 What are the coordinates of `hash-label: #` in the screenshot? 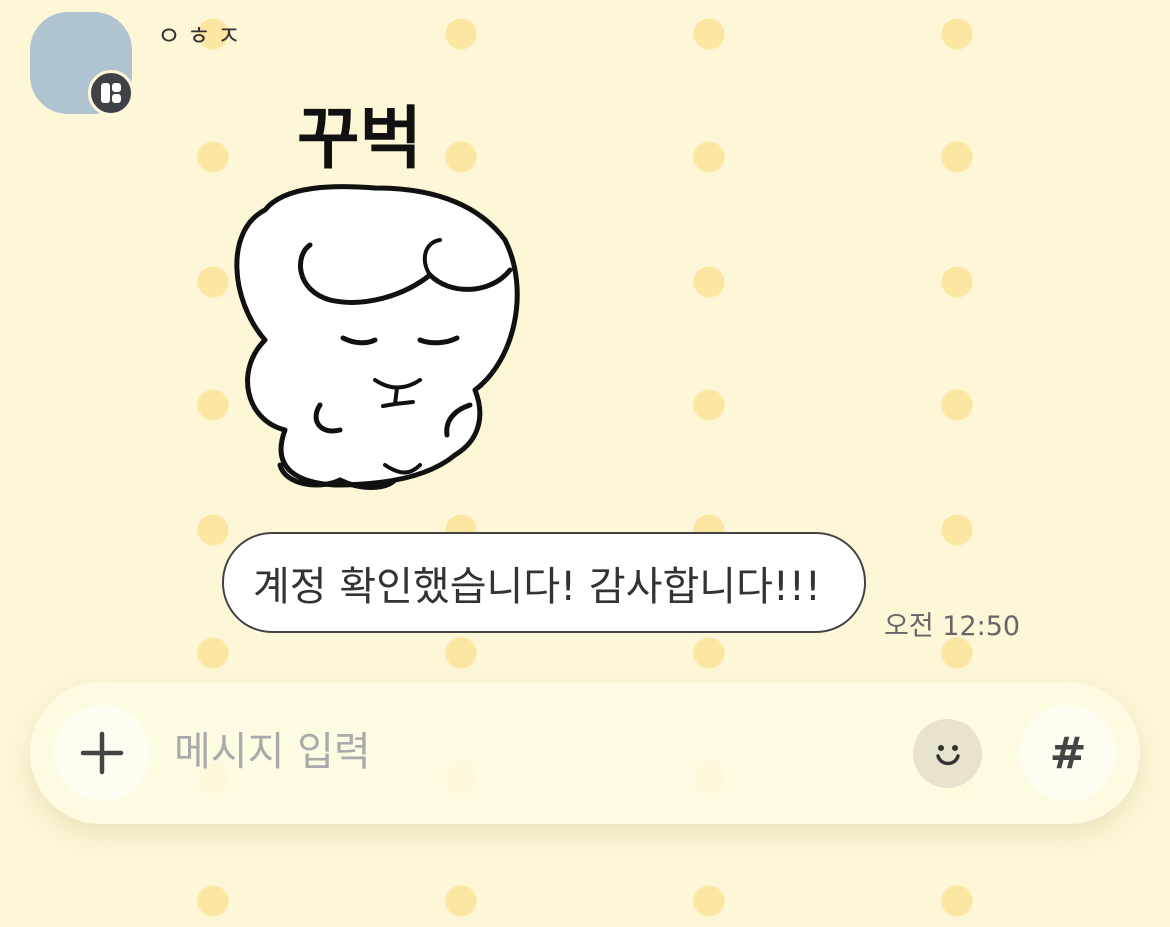 It's located at (1068, 753).